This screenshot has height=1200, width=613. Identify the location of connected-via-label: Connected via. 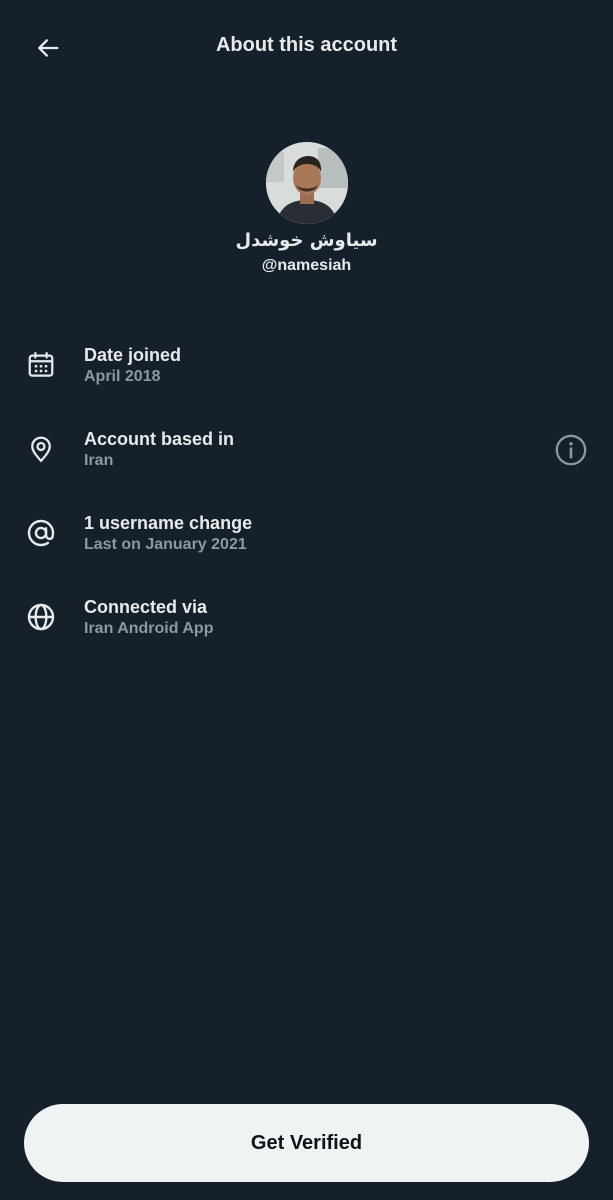
(146, 607).